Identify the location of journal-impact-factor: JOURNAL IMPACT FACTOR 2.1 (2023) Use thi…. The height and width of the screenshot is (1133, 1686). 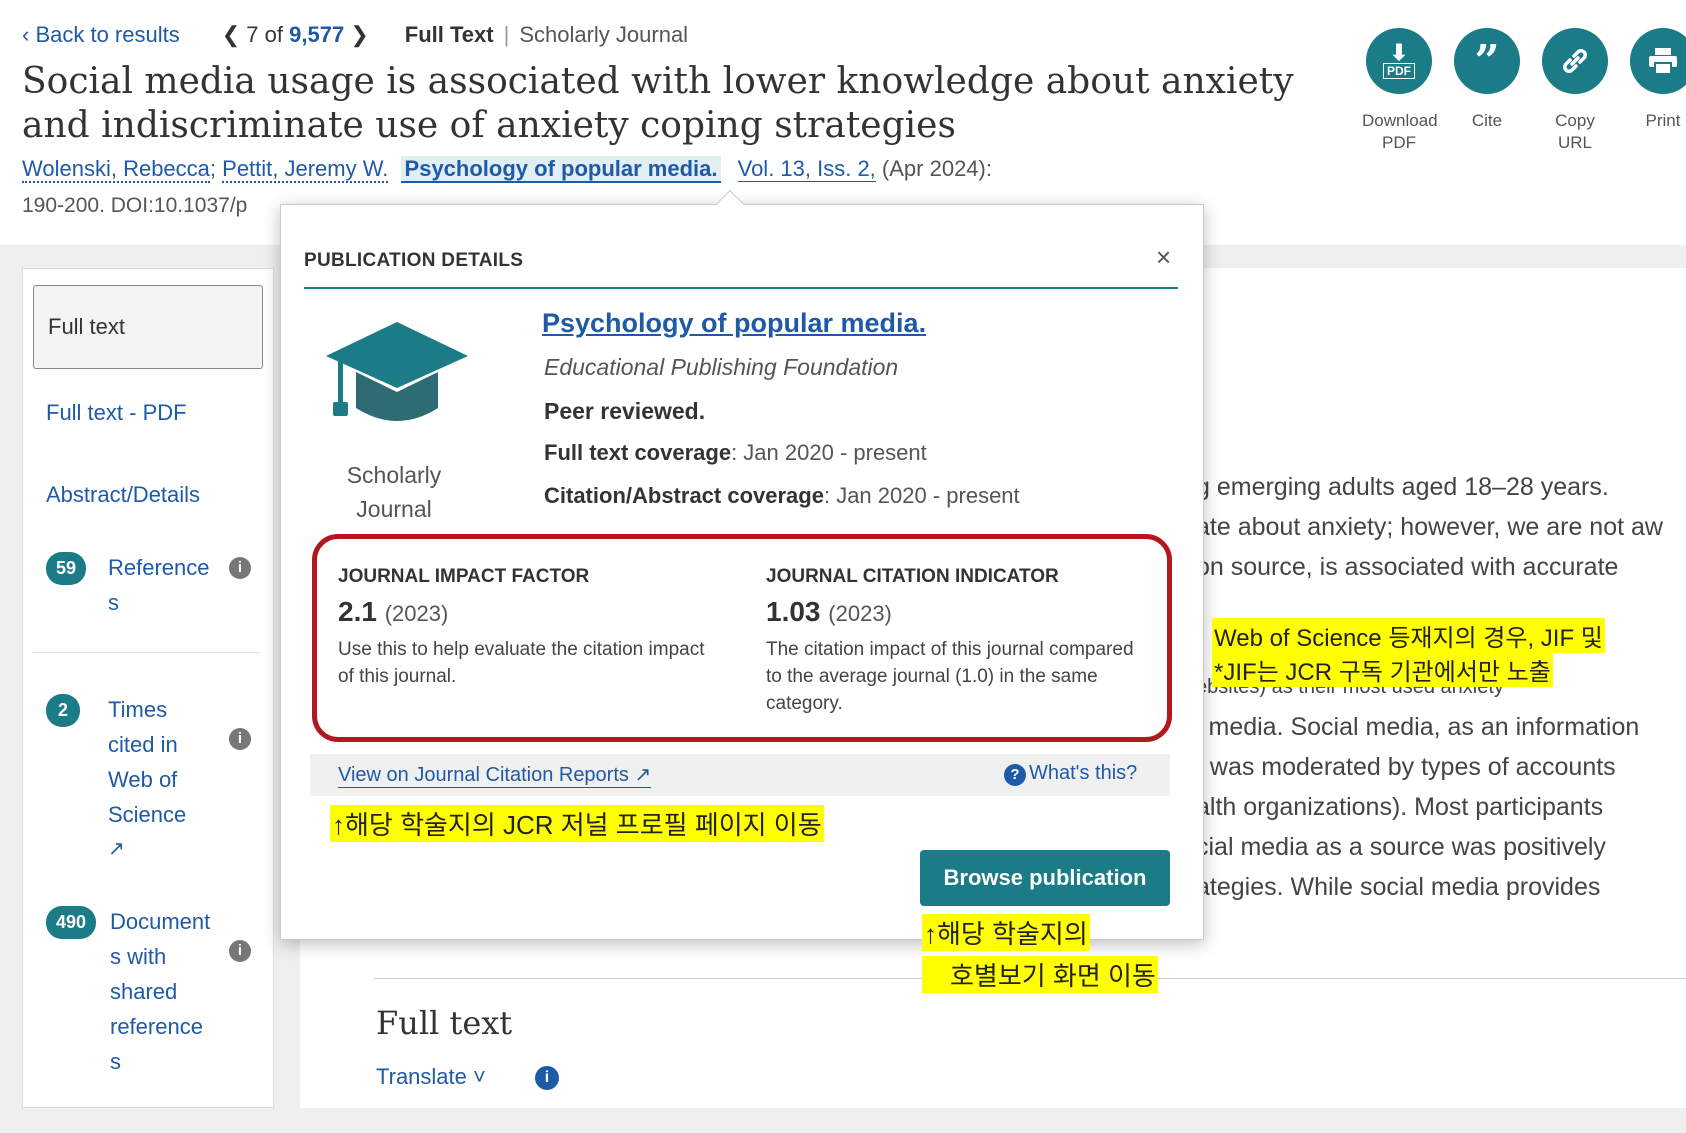
(521, 626).